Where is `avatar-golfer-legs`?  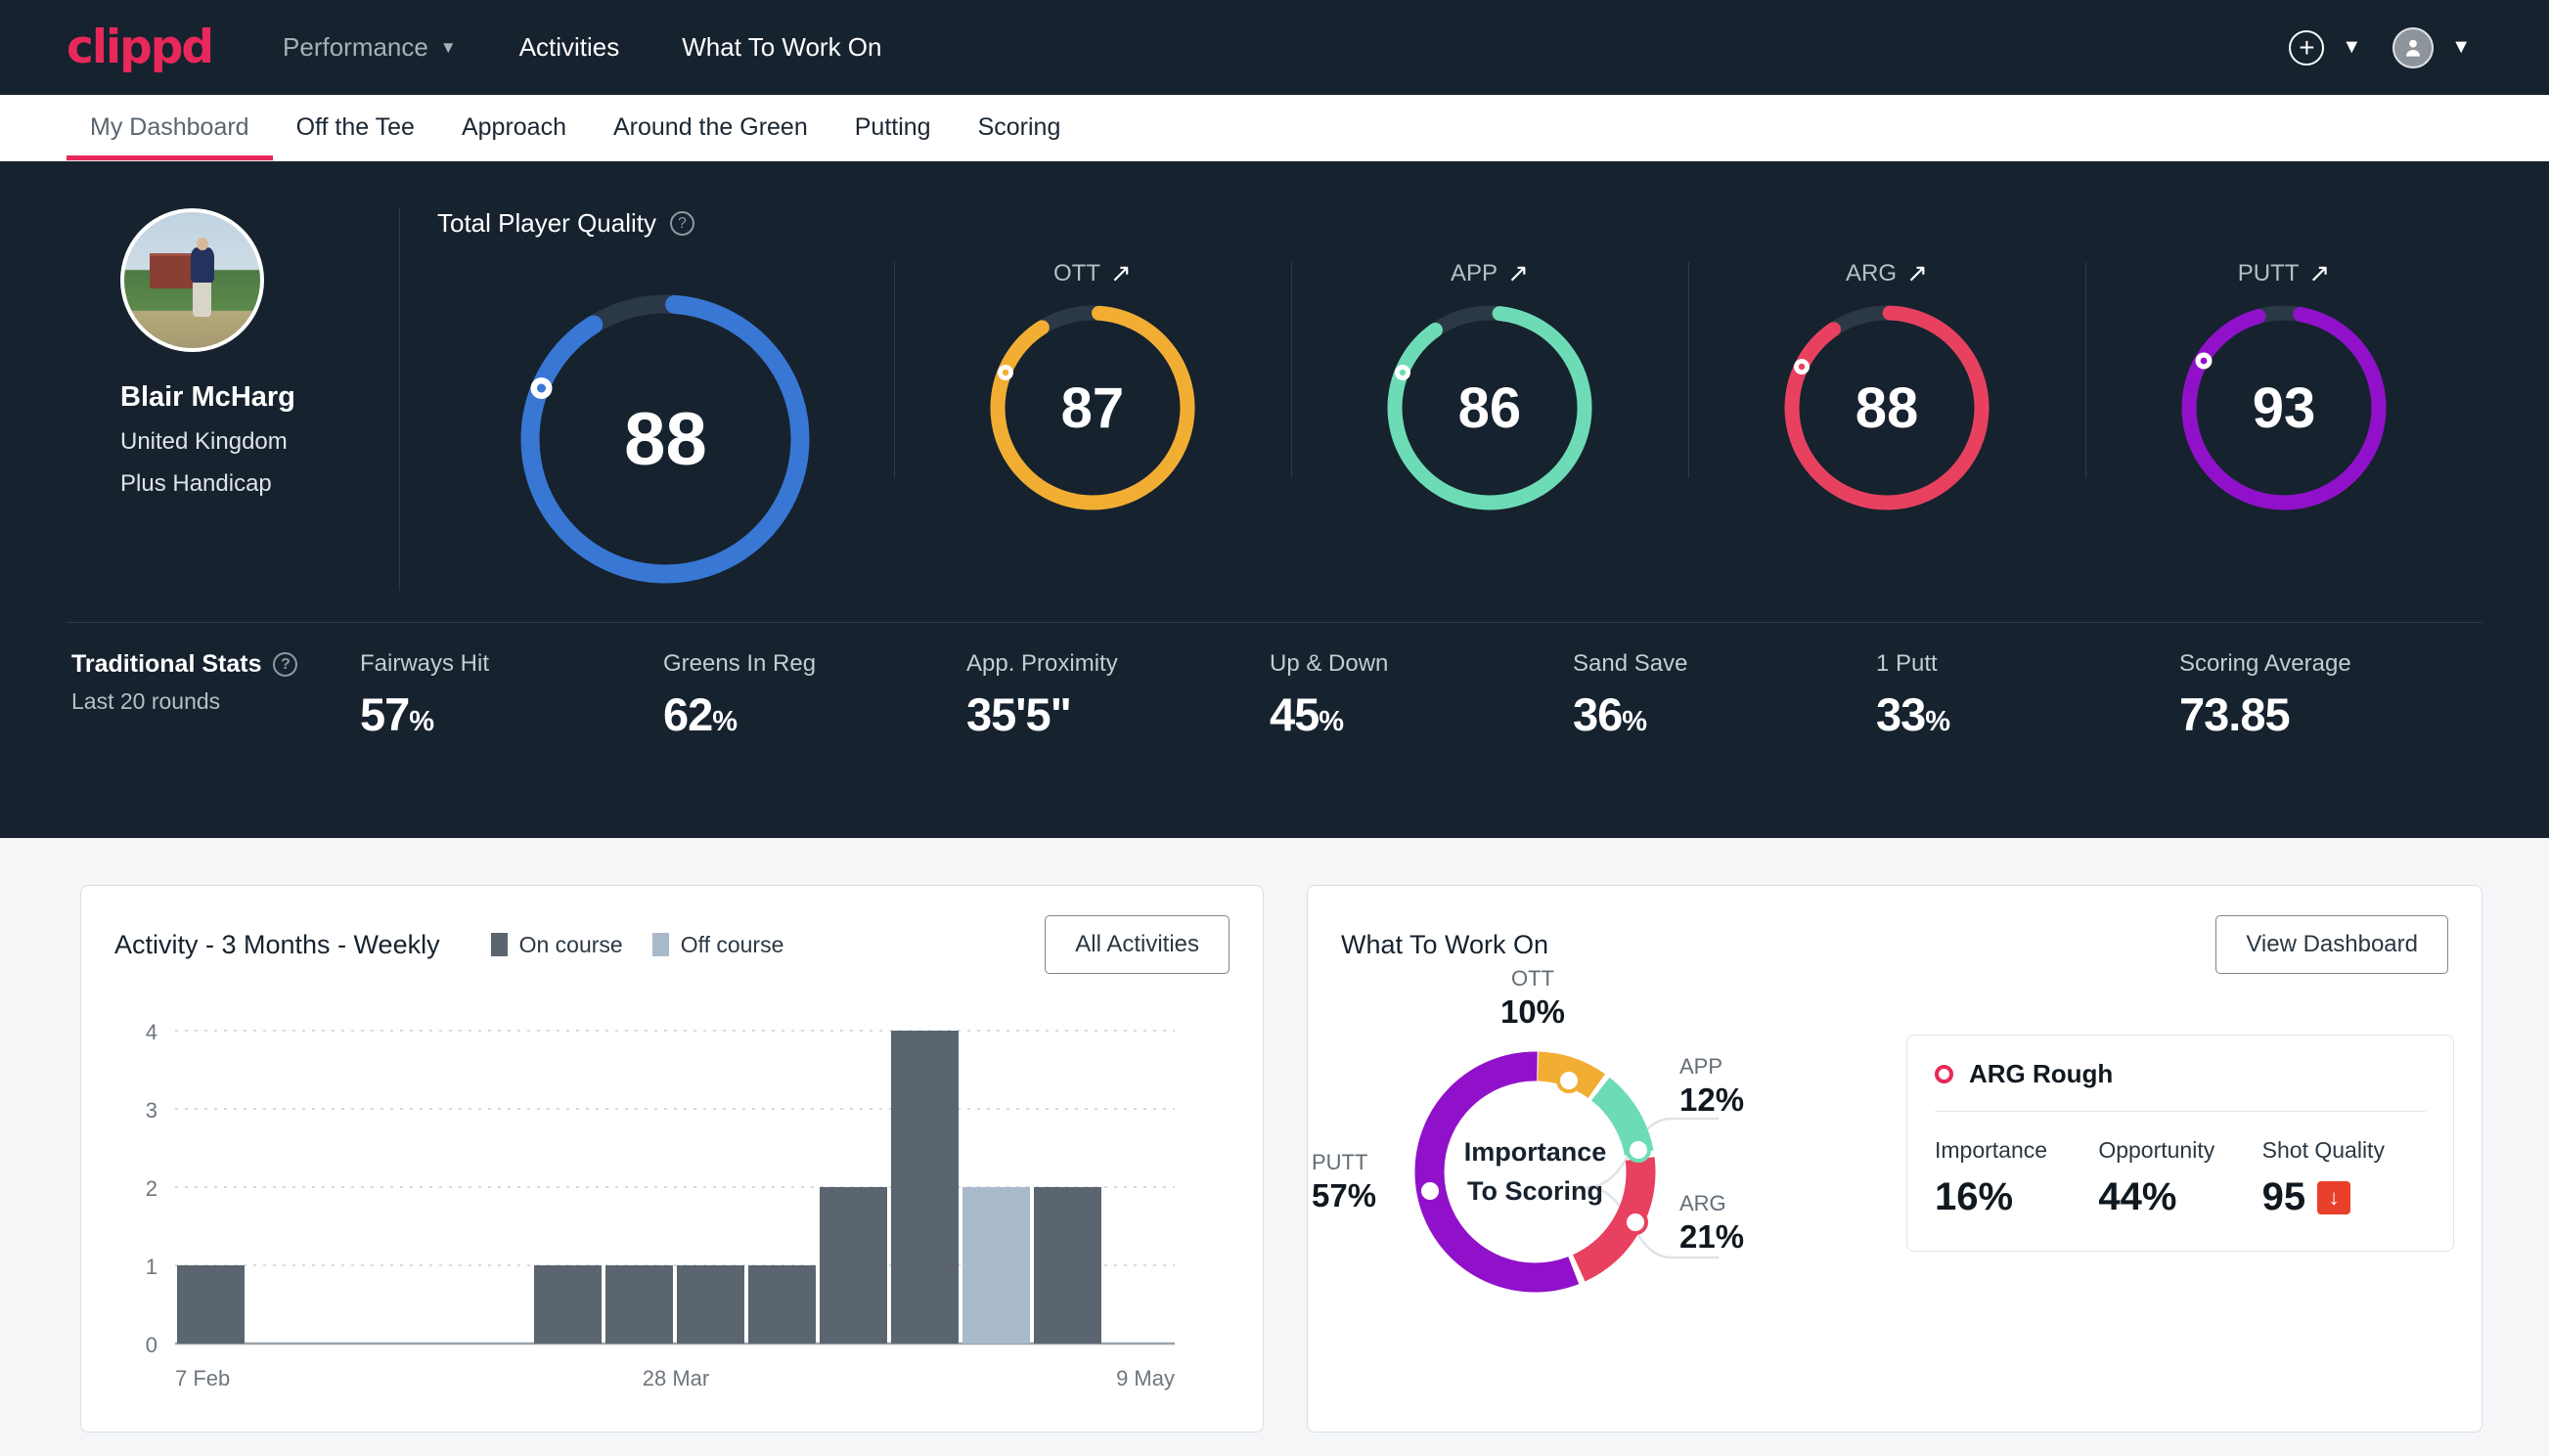 avatar-golfer-legs is located at coordinates (202, 299).